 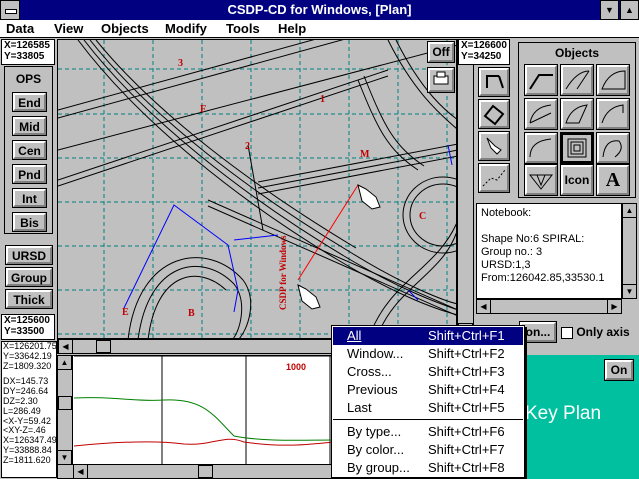 I want to click on menu-item-window: Window... Shift+Ctrl+F2, so click(x=428, y=354).